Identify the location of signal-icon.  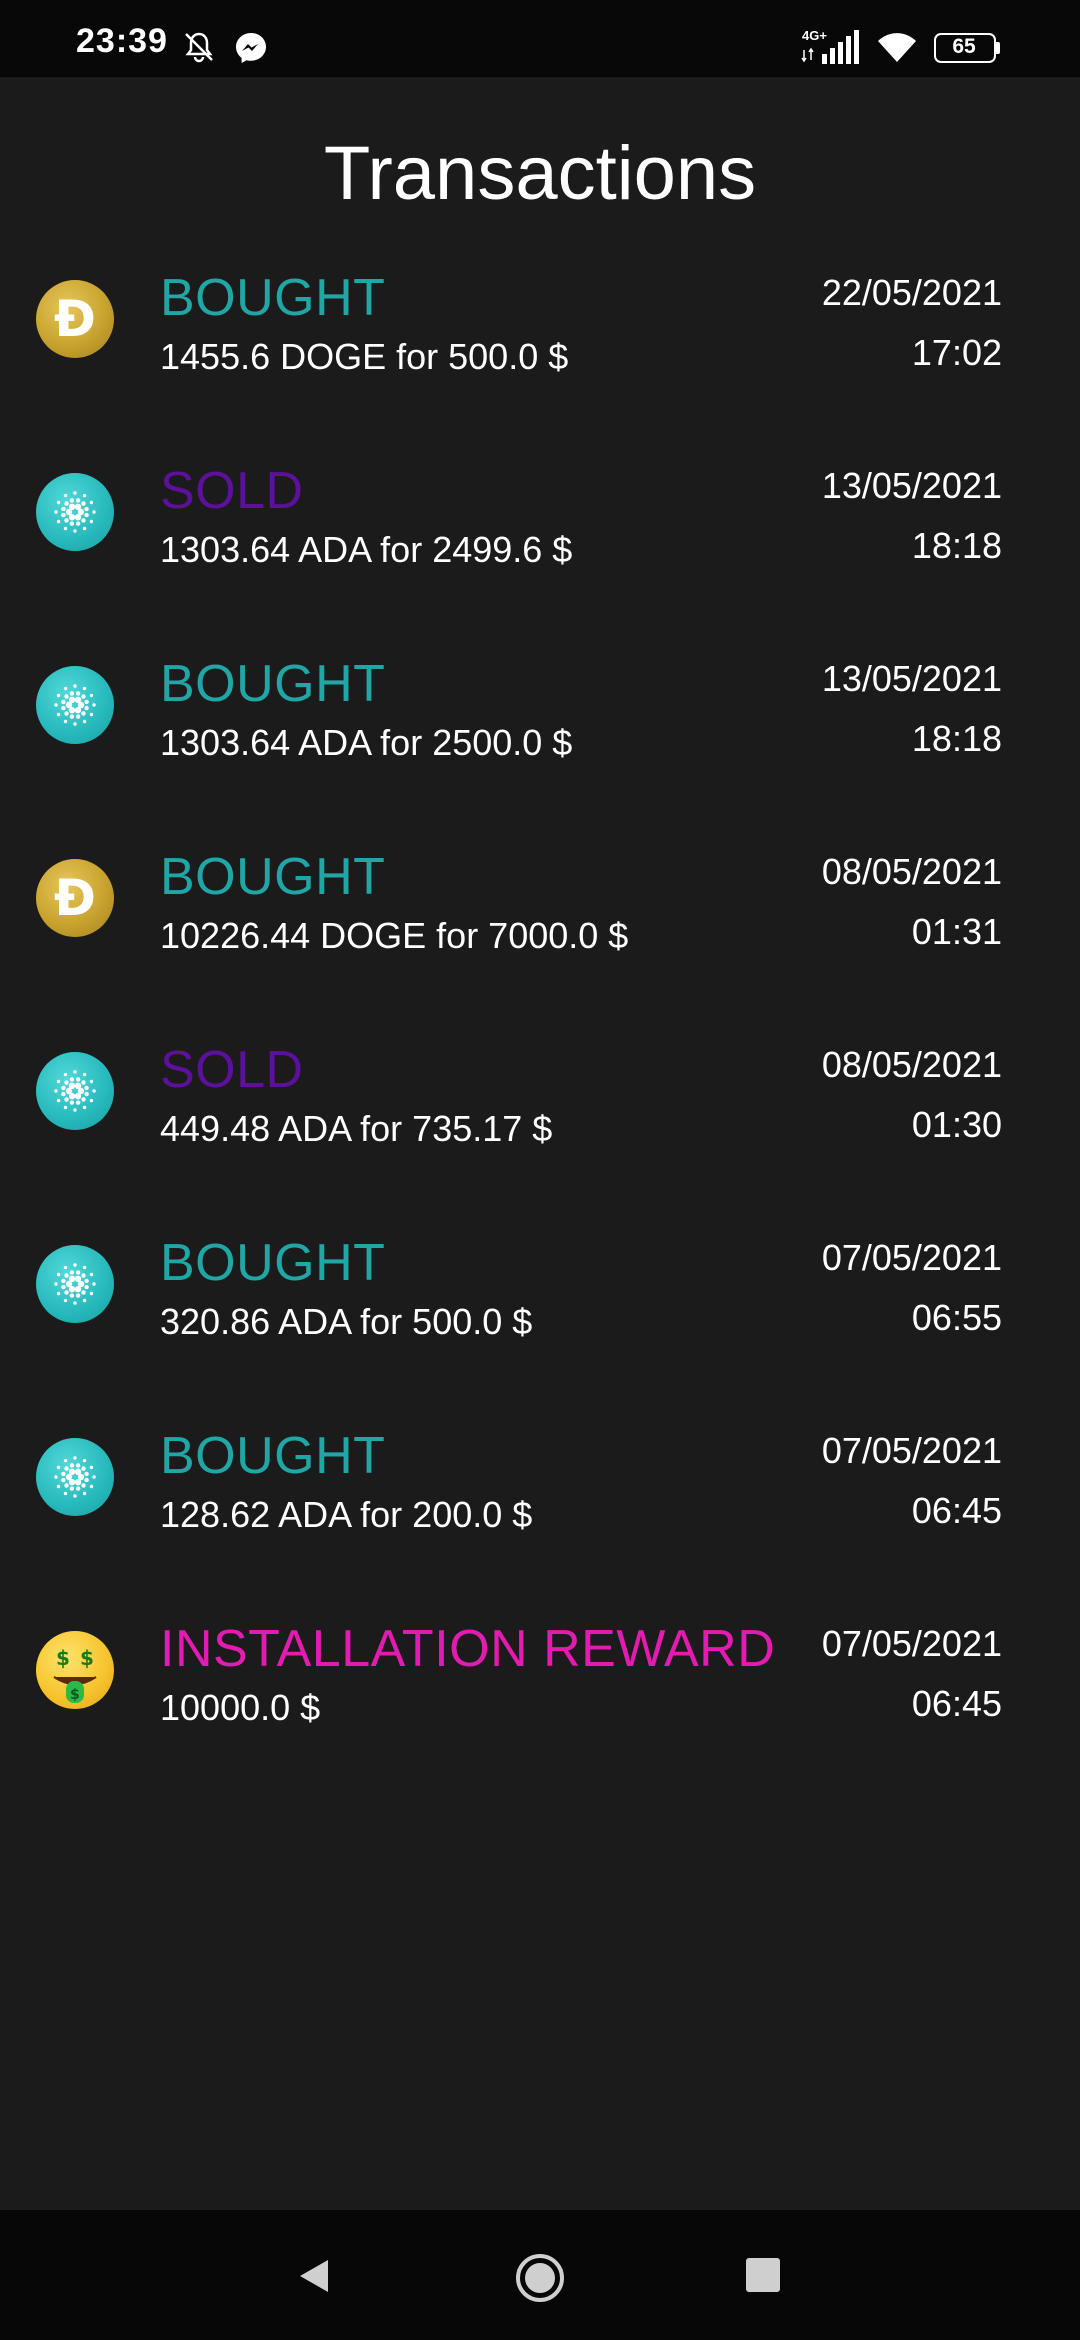
(830, 47).